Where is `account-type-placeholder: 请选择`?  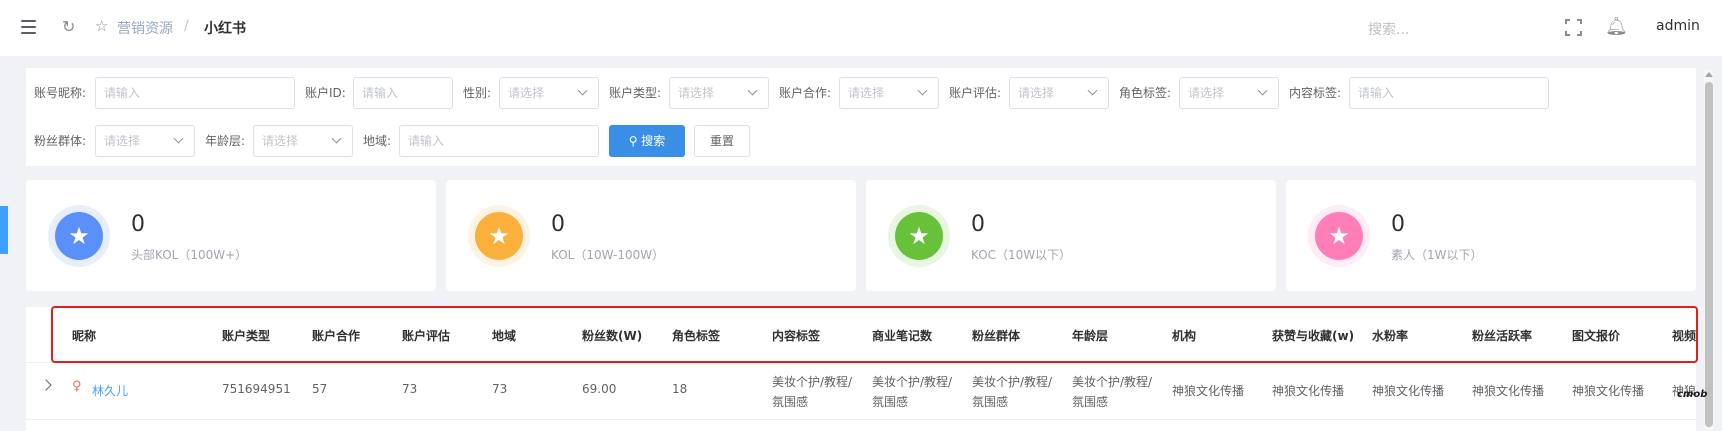
account-type-placeholder: 请选择 is located at coordinates (696, 93).